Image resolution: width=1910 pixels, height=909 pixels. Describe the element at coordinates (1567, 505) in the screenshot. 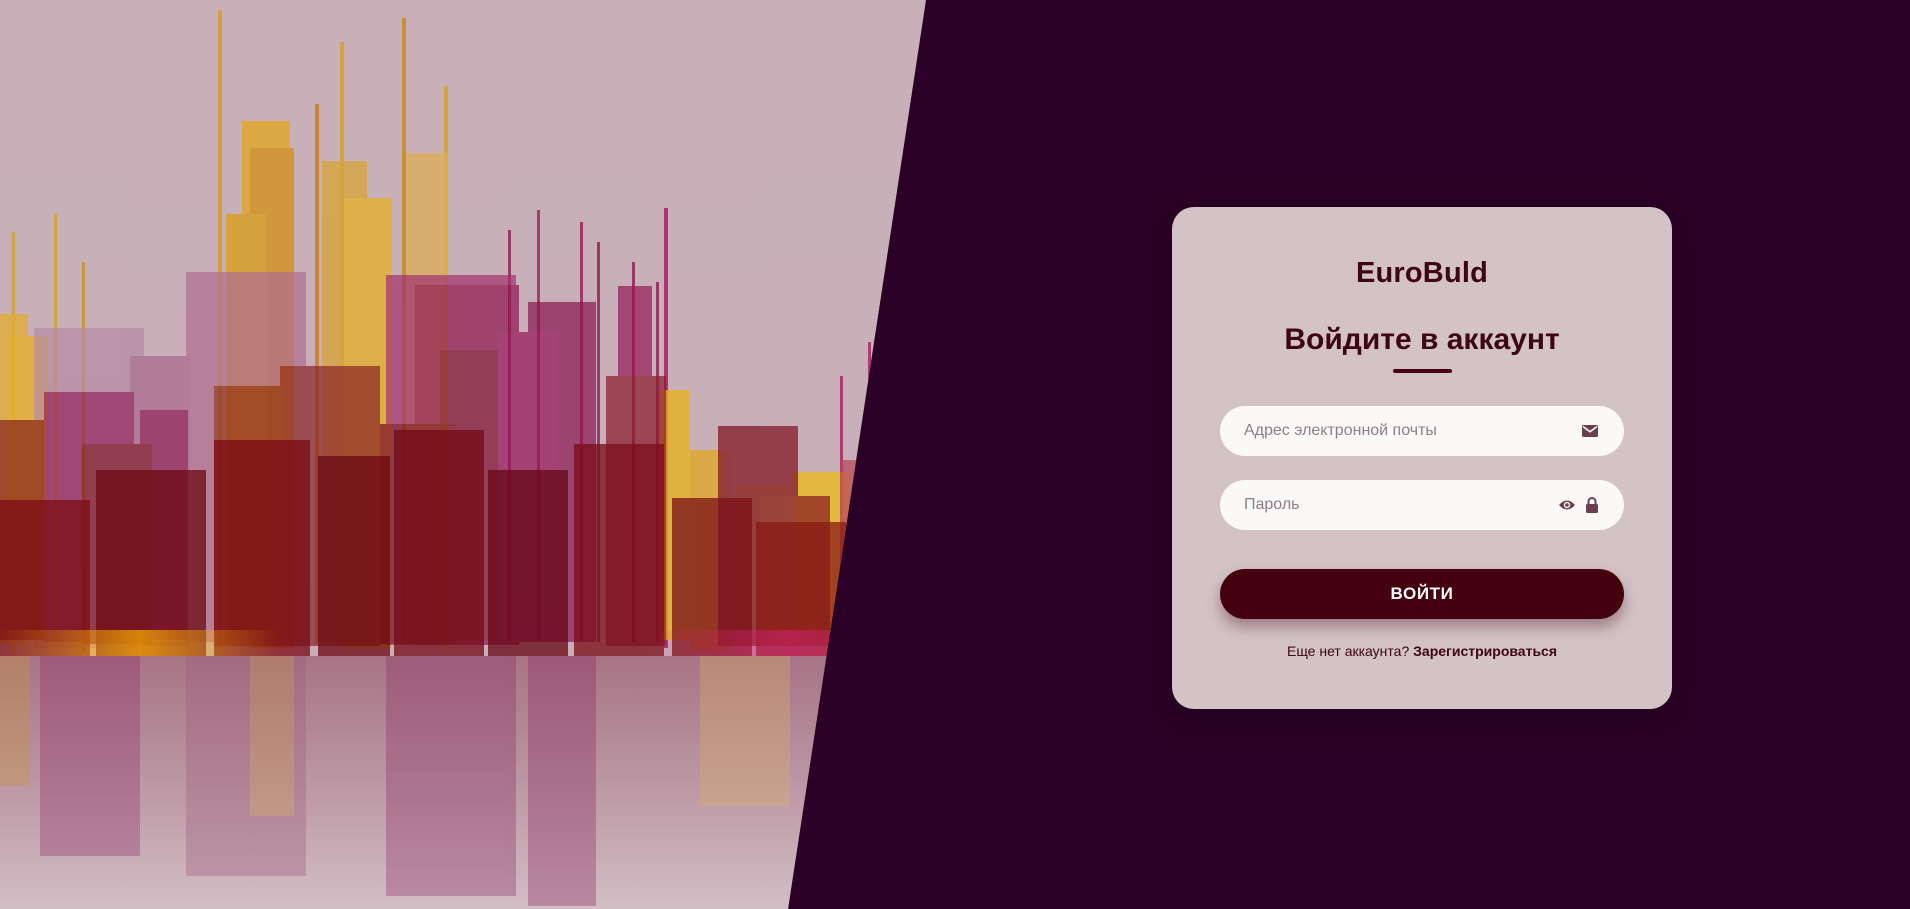

I see `eye-icon` at that location.